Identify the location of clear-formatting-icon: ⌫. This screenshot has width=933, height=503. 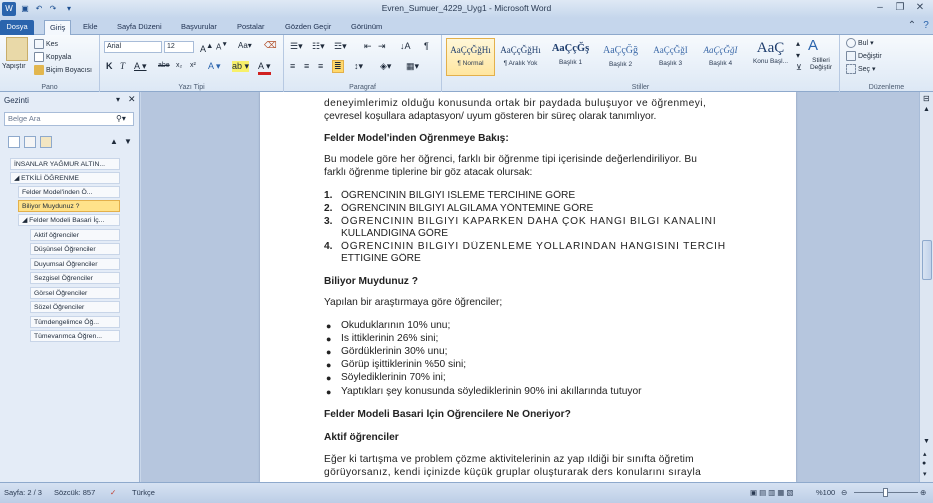
(270, 45).